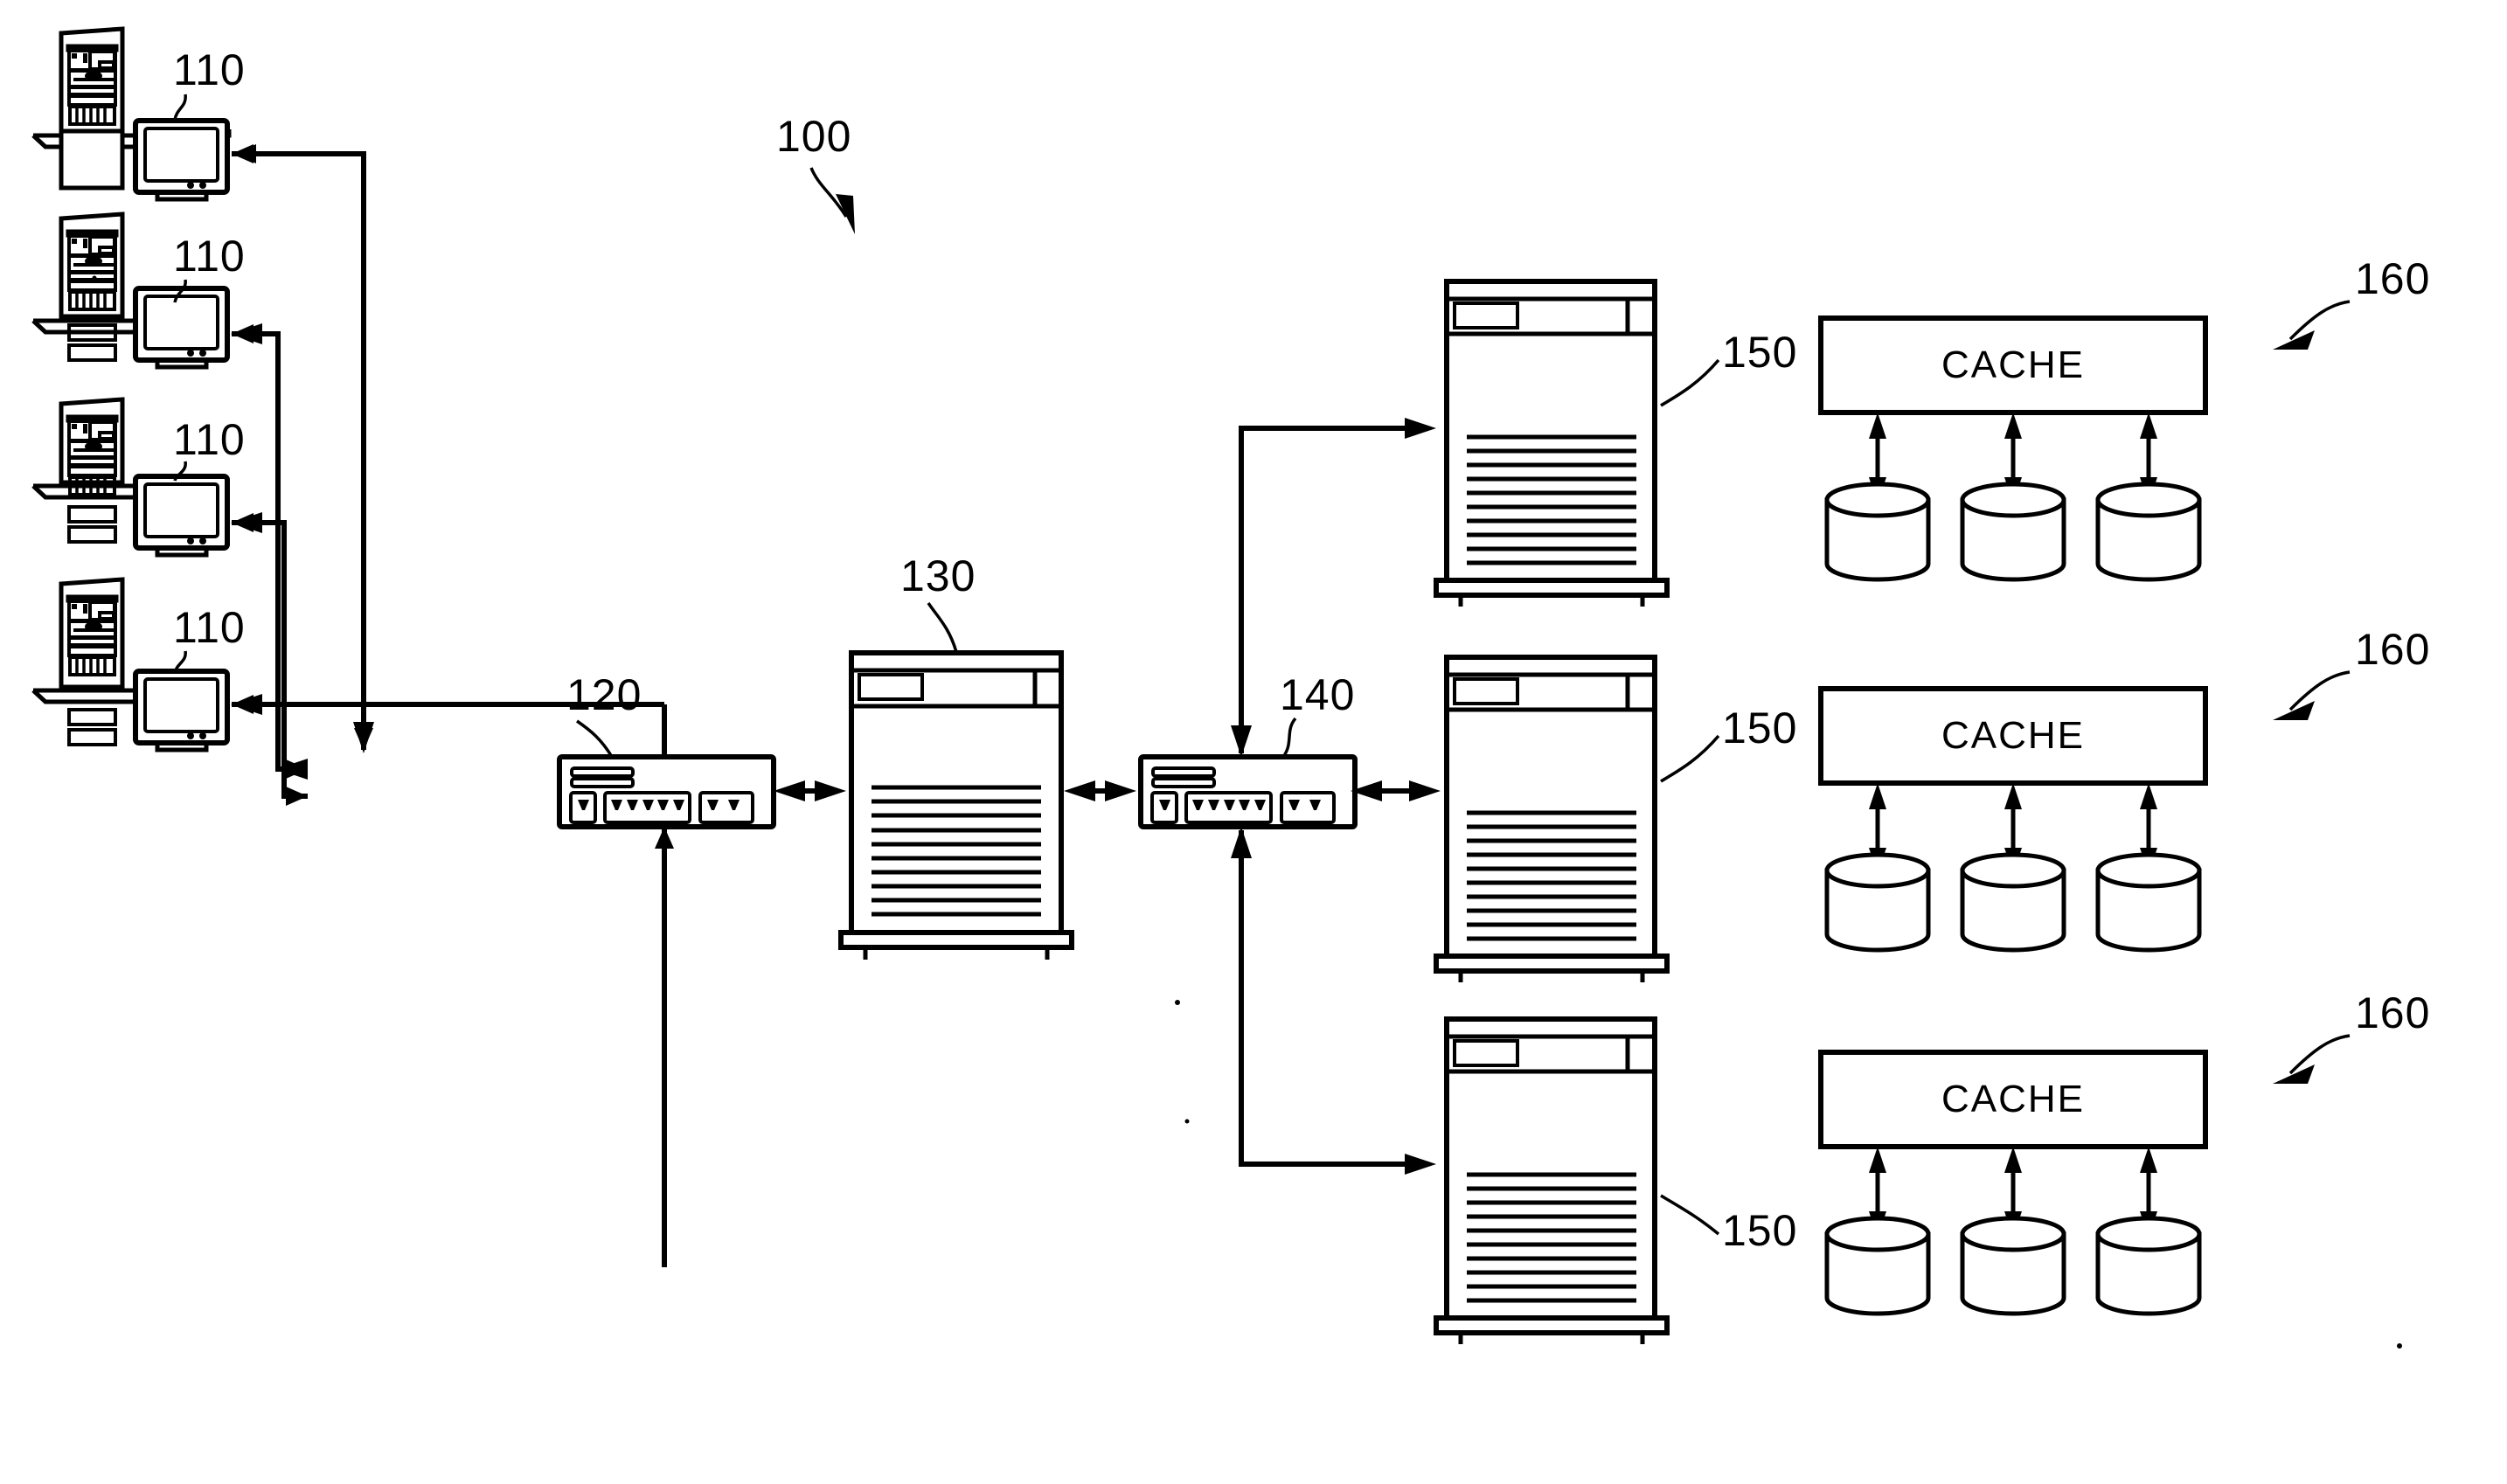 The image size is (2507, 1484). Describe the element at coordinates (2393, 278) in the screenshot. I see `ref-label-160-1: 160` at that location.